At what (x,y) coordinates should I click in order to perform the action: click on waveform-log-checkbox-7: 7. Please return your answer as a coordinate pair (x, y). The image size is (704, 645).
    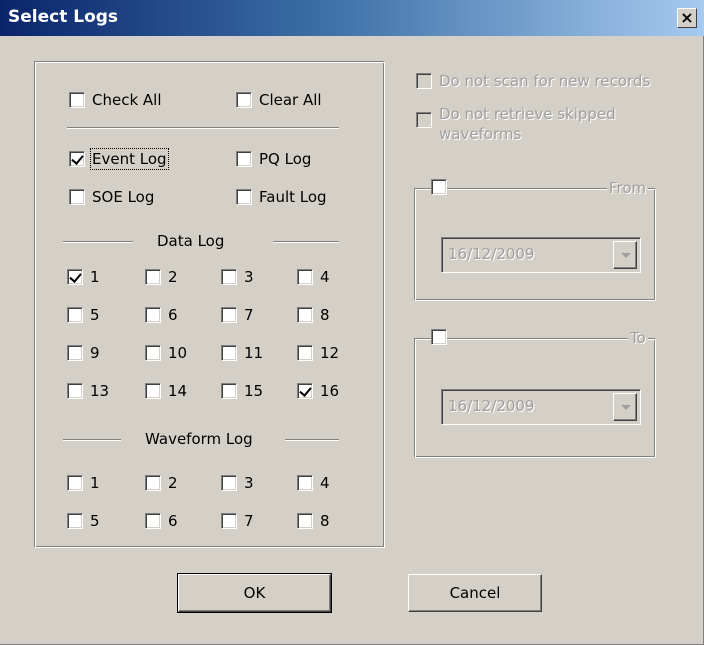
    Looking at the image, I should click on (237, 521).